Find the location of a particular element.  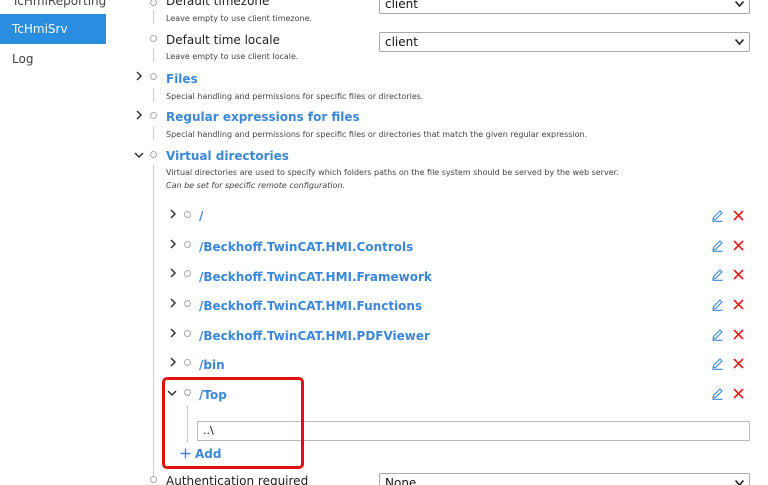

default-timezone-value: client is located at coordinates (401, 5).